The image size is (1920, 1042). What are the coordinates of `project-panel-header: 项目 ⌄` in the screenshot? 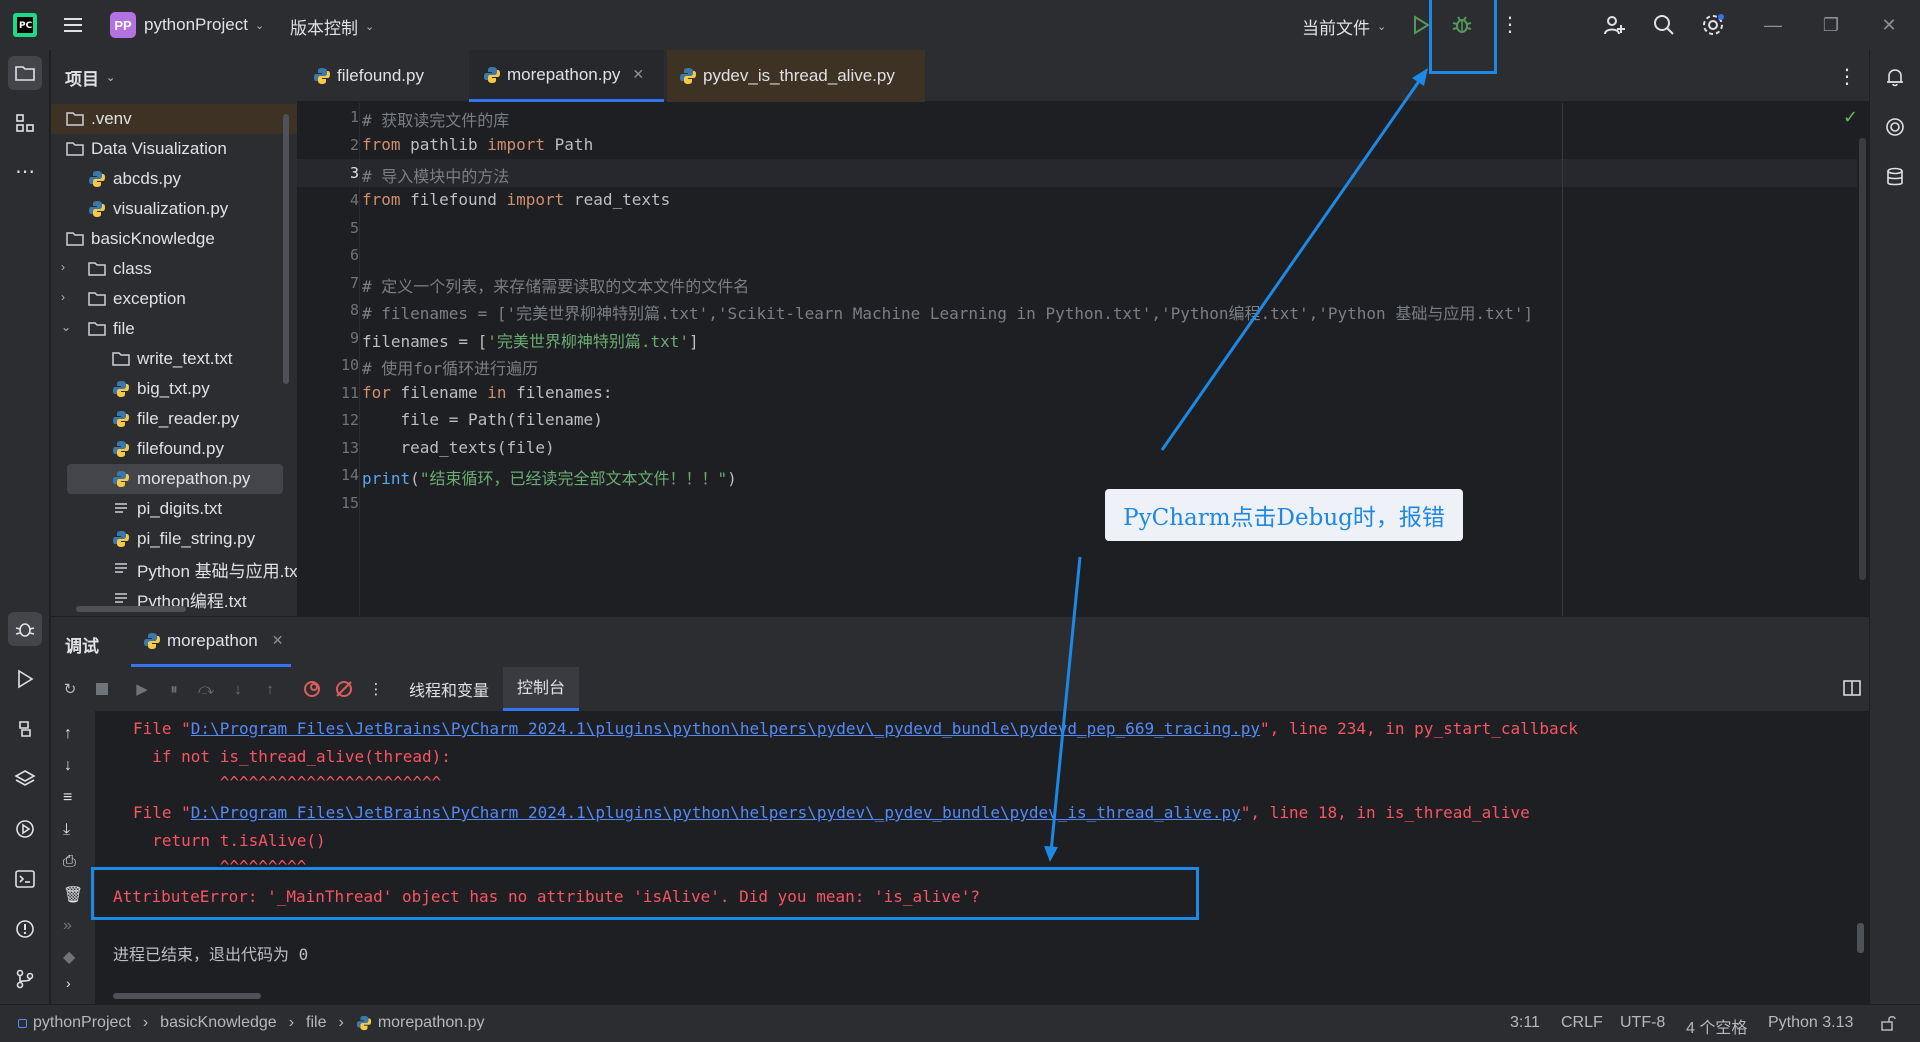 It's located at (174, 77).